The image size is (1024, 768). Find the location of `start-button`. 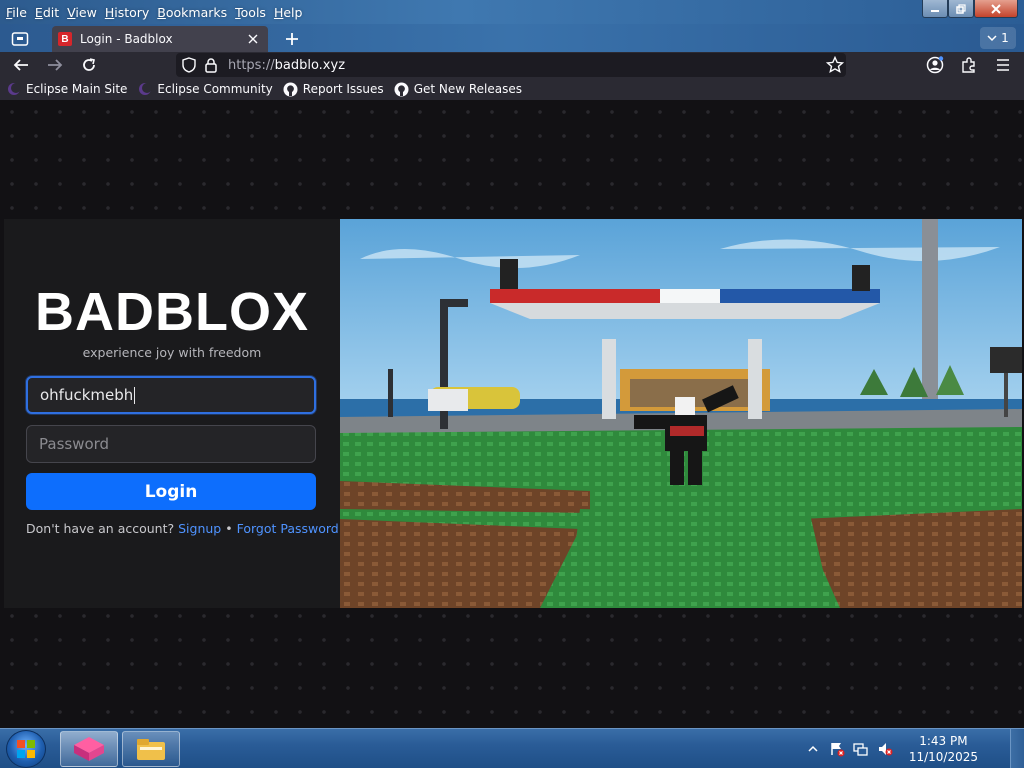

start-button is located at coordinates (26, 749).